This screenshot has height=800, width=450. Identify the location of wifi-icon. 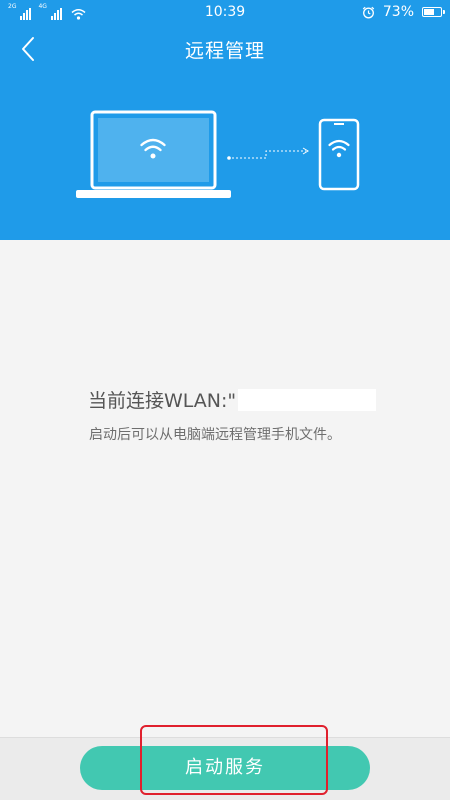
(339, 148).